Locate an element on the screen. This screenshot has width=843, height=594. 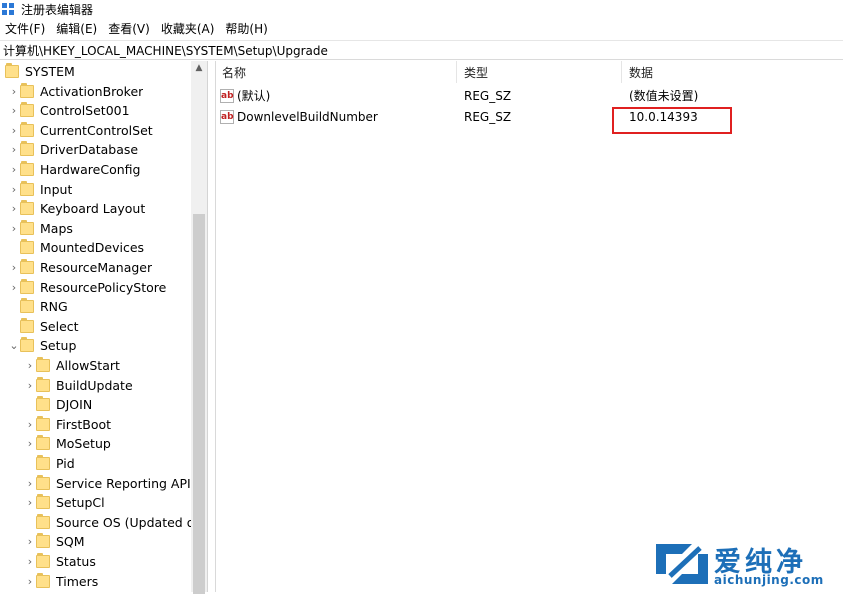
tree-item: › CurrentControlSet is located at coordinates (80, 130).